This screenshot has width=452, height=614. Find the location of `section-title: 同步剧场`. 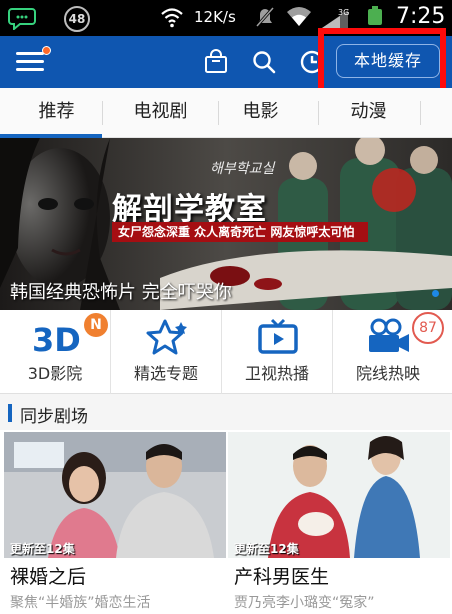

section-title: 同步剧场 is located at coordinates (54, 417).